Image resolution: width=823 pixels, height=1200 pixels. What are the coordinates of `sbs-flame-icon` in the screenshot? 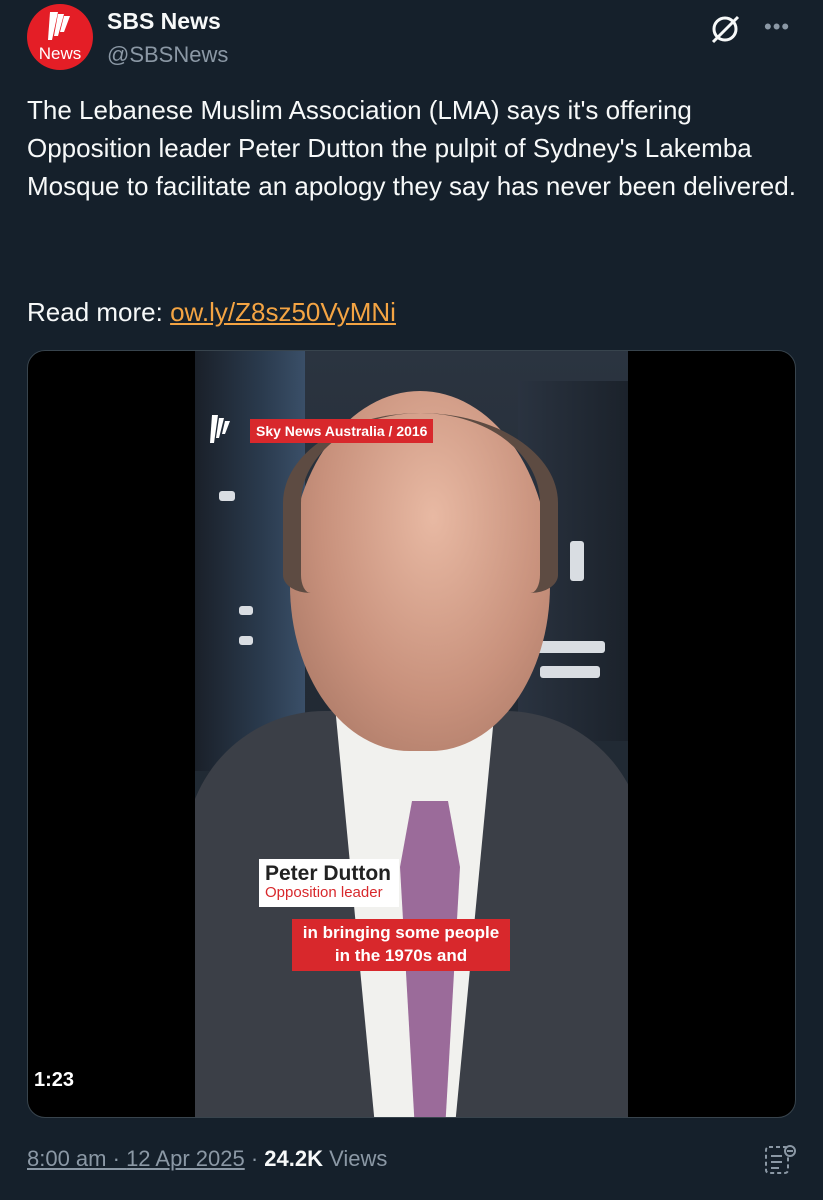 It's located at (59, 26).